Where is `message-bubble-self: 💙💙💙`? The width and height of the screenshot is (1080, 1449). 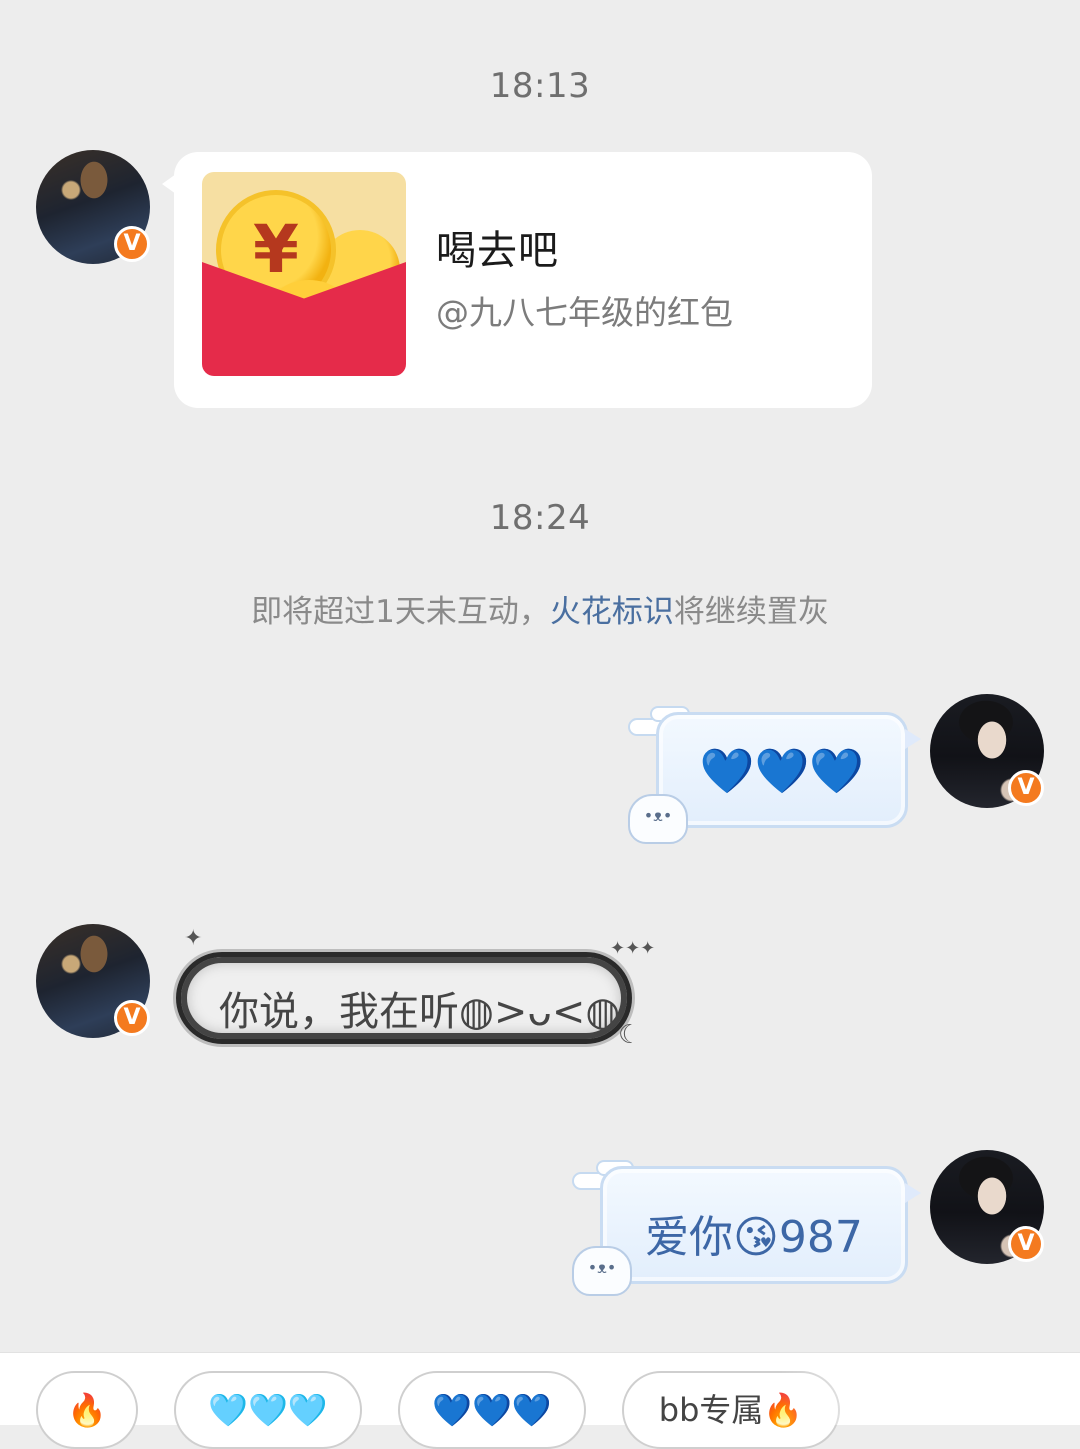
message-bubble-self: 💙💙💙 is located at coordinates (788, 770).